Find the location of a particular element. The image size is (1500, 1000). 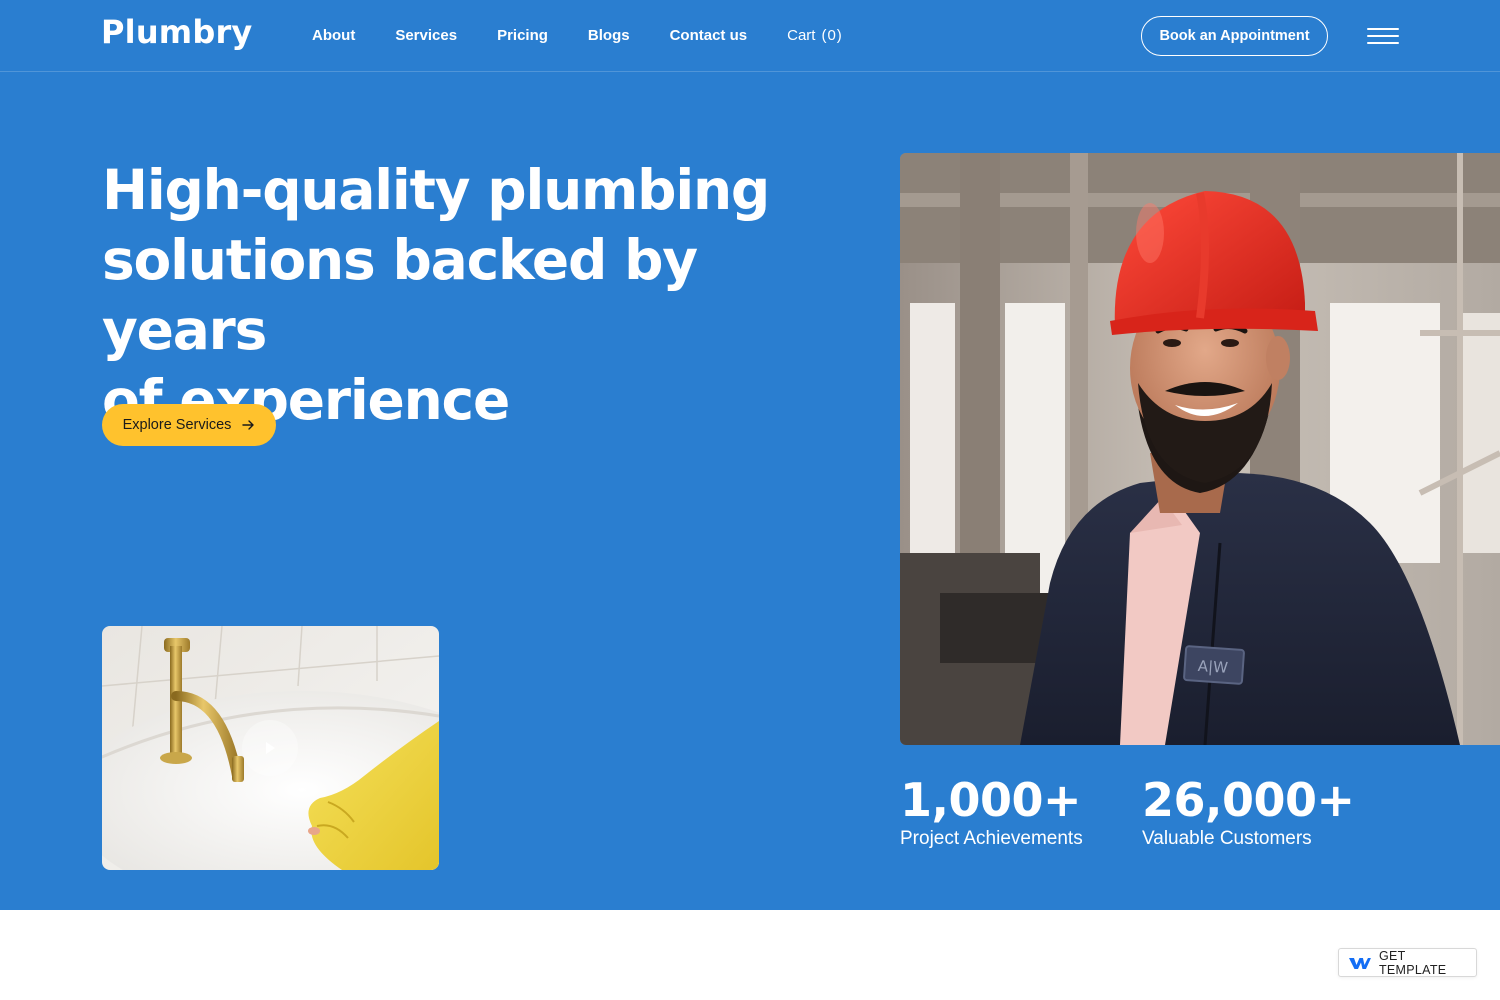

arrow-right-icon is located at coordinates (248, 425).